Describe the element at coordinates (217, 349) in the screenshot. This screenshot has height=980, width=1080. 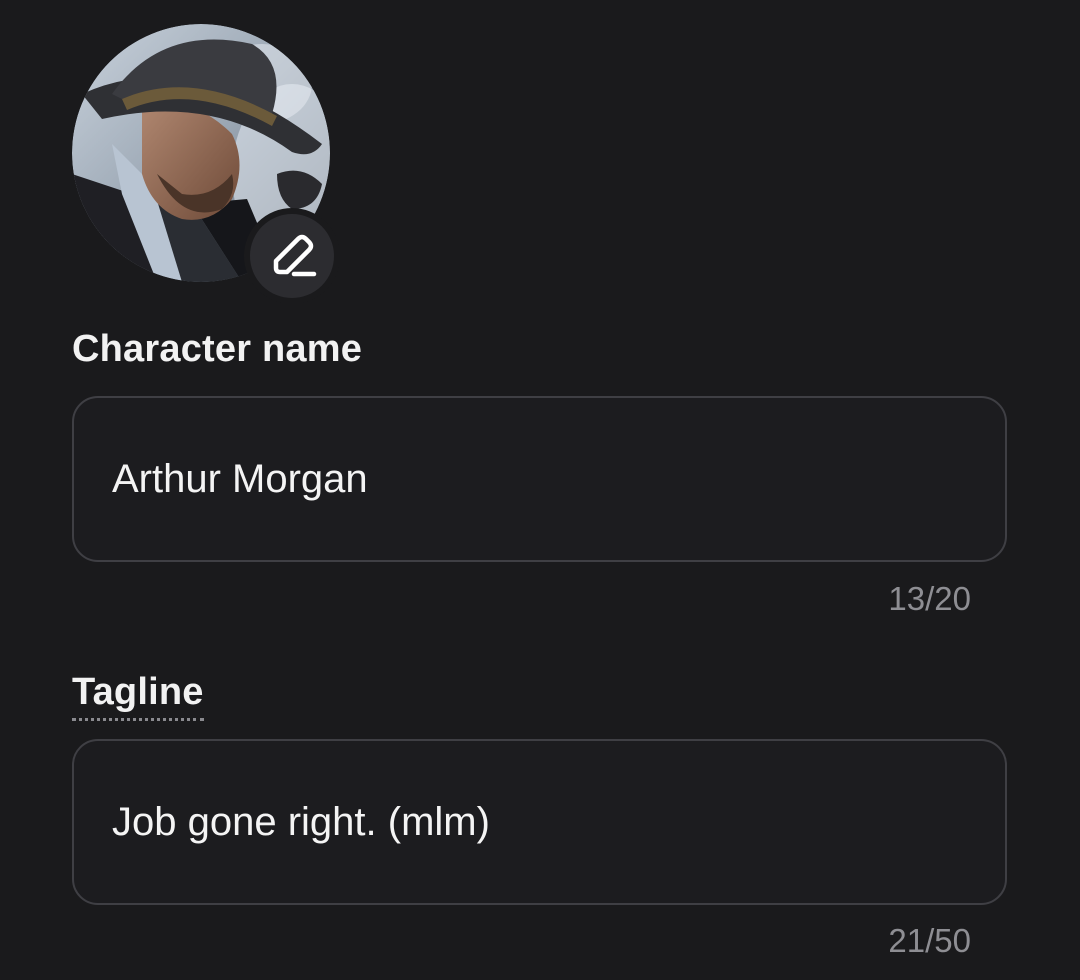
I see `character-name-label: Character name` at that location.